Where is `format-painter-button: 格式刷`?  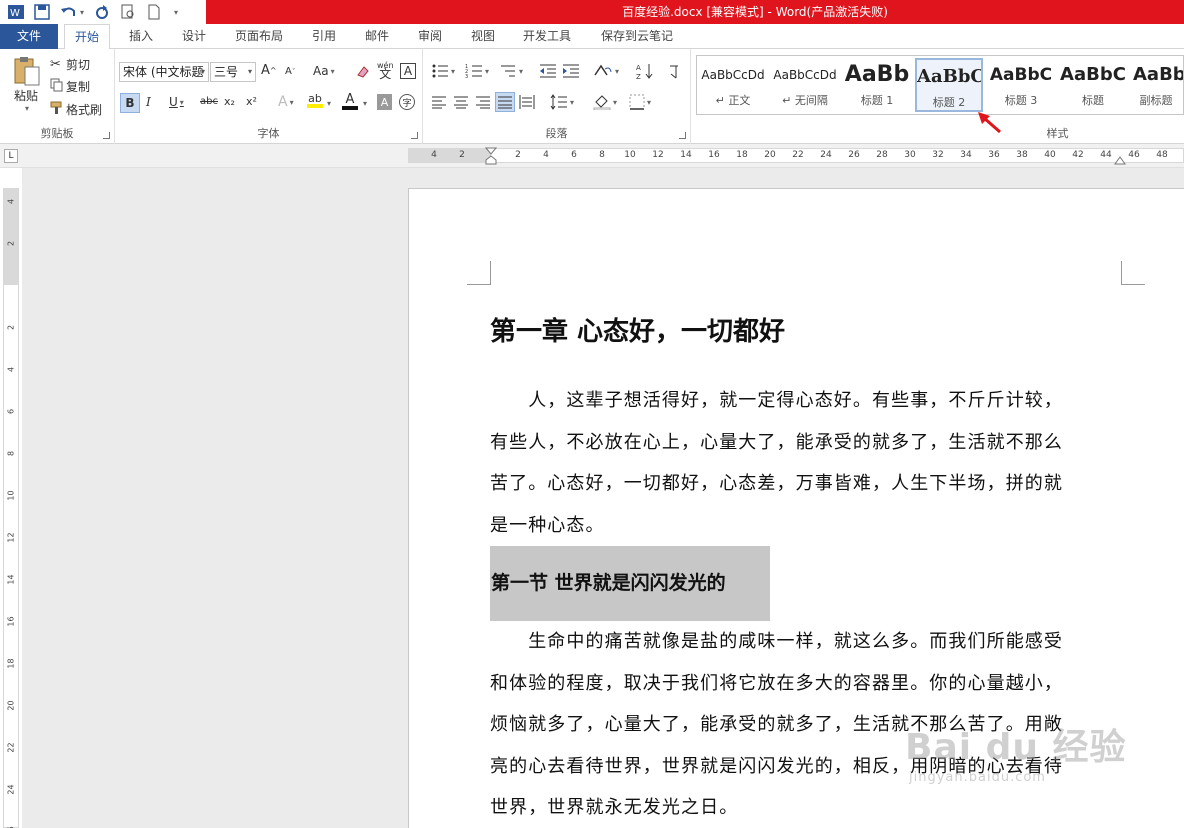
format-painter-button: 格式刷 is located at coordinates (76, 109).